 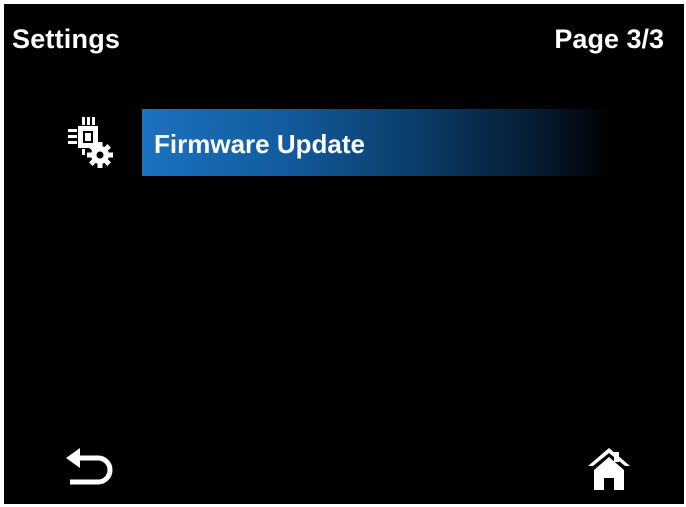 I want to click on header: Settings Page 3/3, so click(x=344, y=39).